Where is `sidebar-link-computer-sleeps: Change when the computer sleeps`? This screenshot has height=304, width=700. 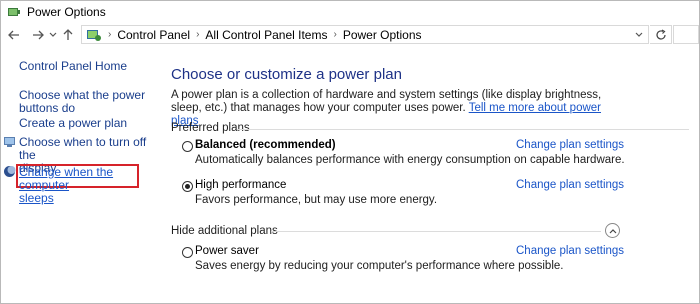 sidebar-link-computer-sleeps: Change when the computer sleeps is located at coordinates (90, 185).